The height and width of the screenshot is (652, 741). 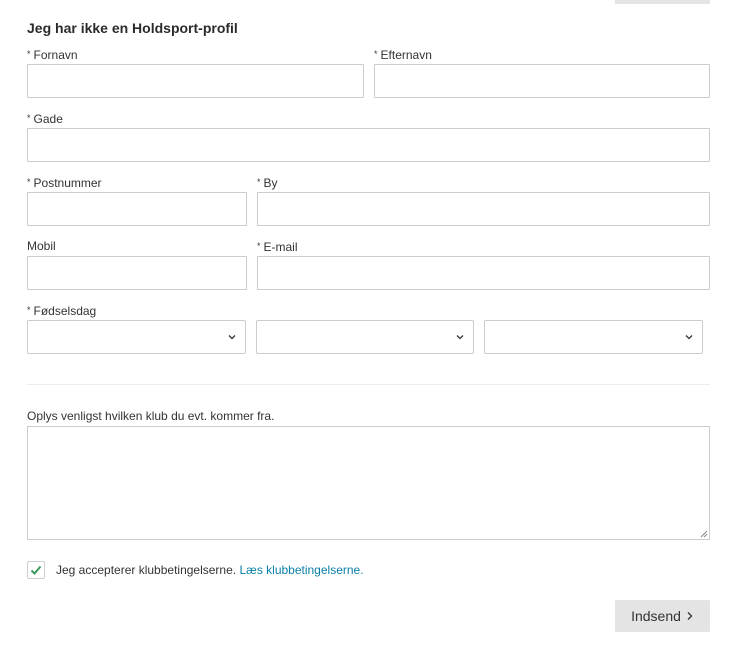 What do you see at coordinates (146, 570) in the screenshot?
I see `terms-text: Jeg accepterer klubbetingelserne.` at bounding box center [146, 570].